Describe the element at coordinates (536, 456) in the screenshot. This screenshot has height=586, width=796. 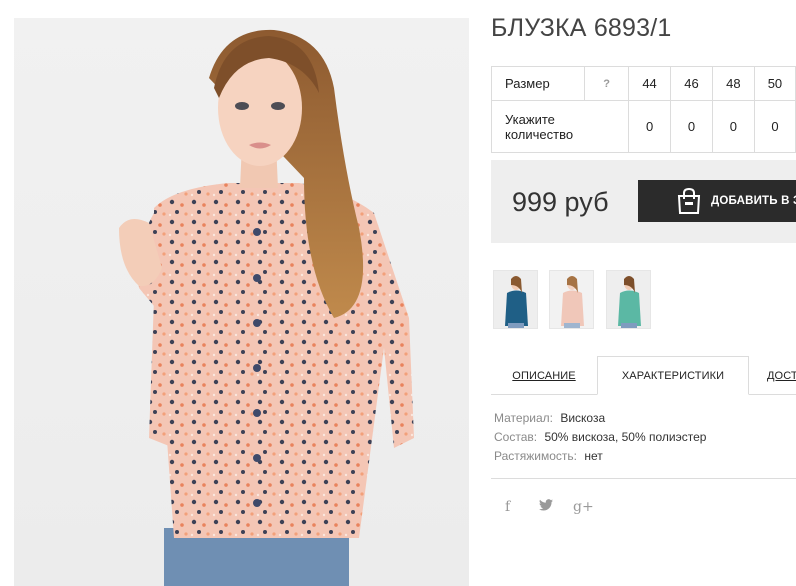
I see `spec-key: Растяжимость:` at that location.